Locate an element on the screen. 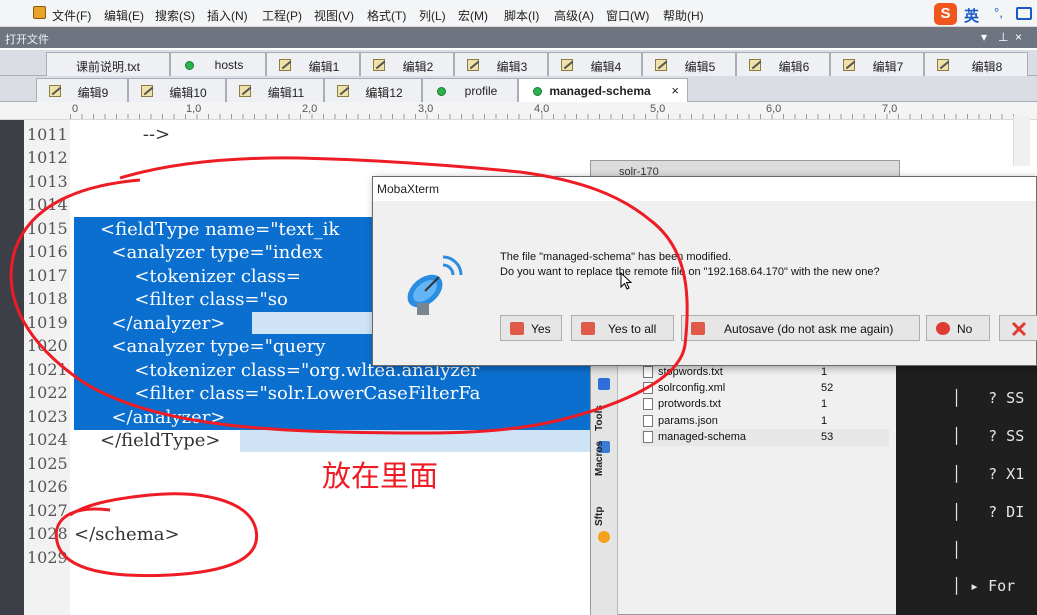 The image size is (1037, 615). line-number: 1027 is located at coordinates (47, 510).